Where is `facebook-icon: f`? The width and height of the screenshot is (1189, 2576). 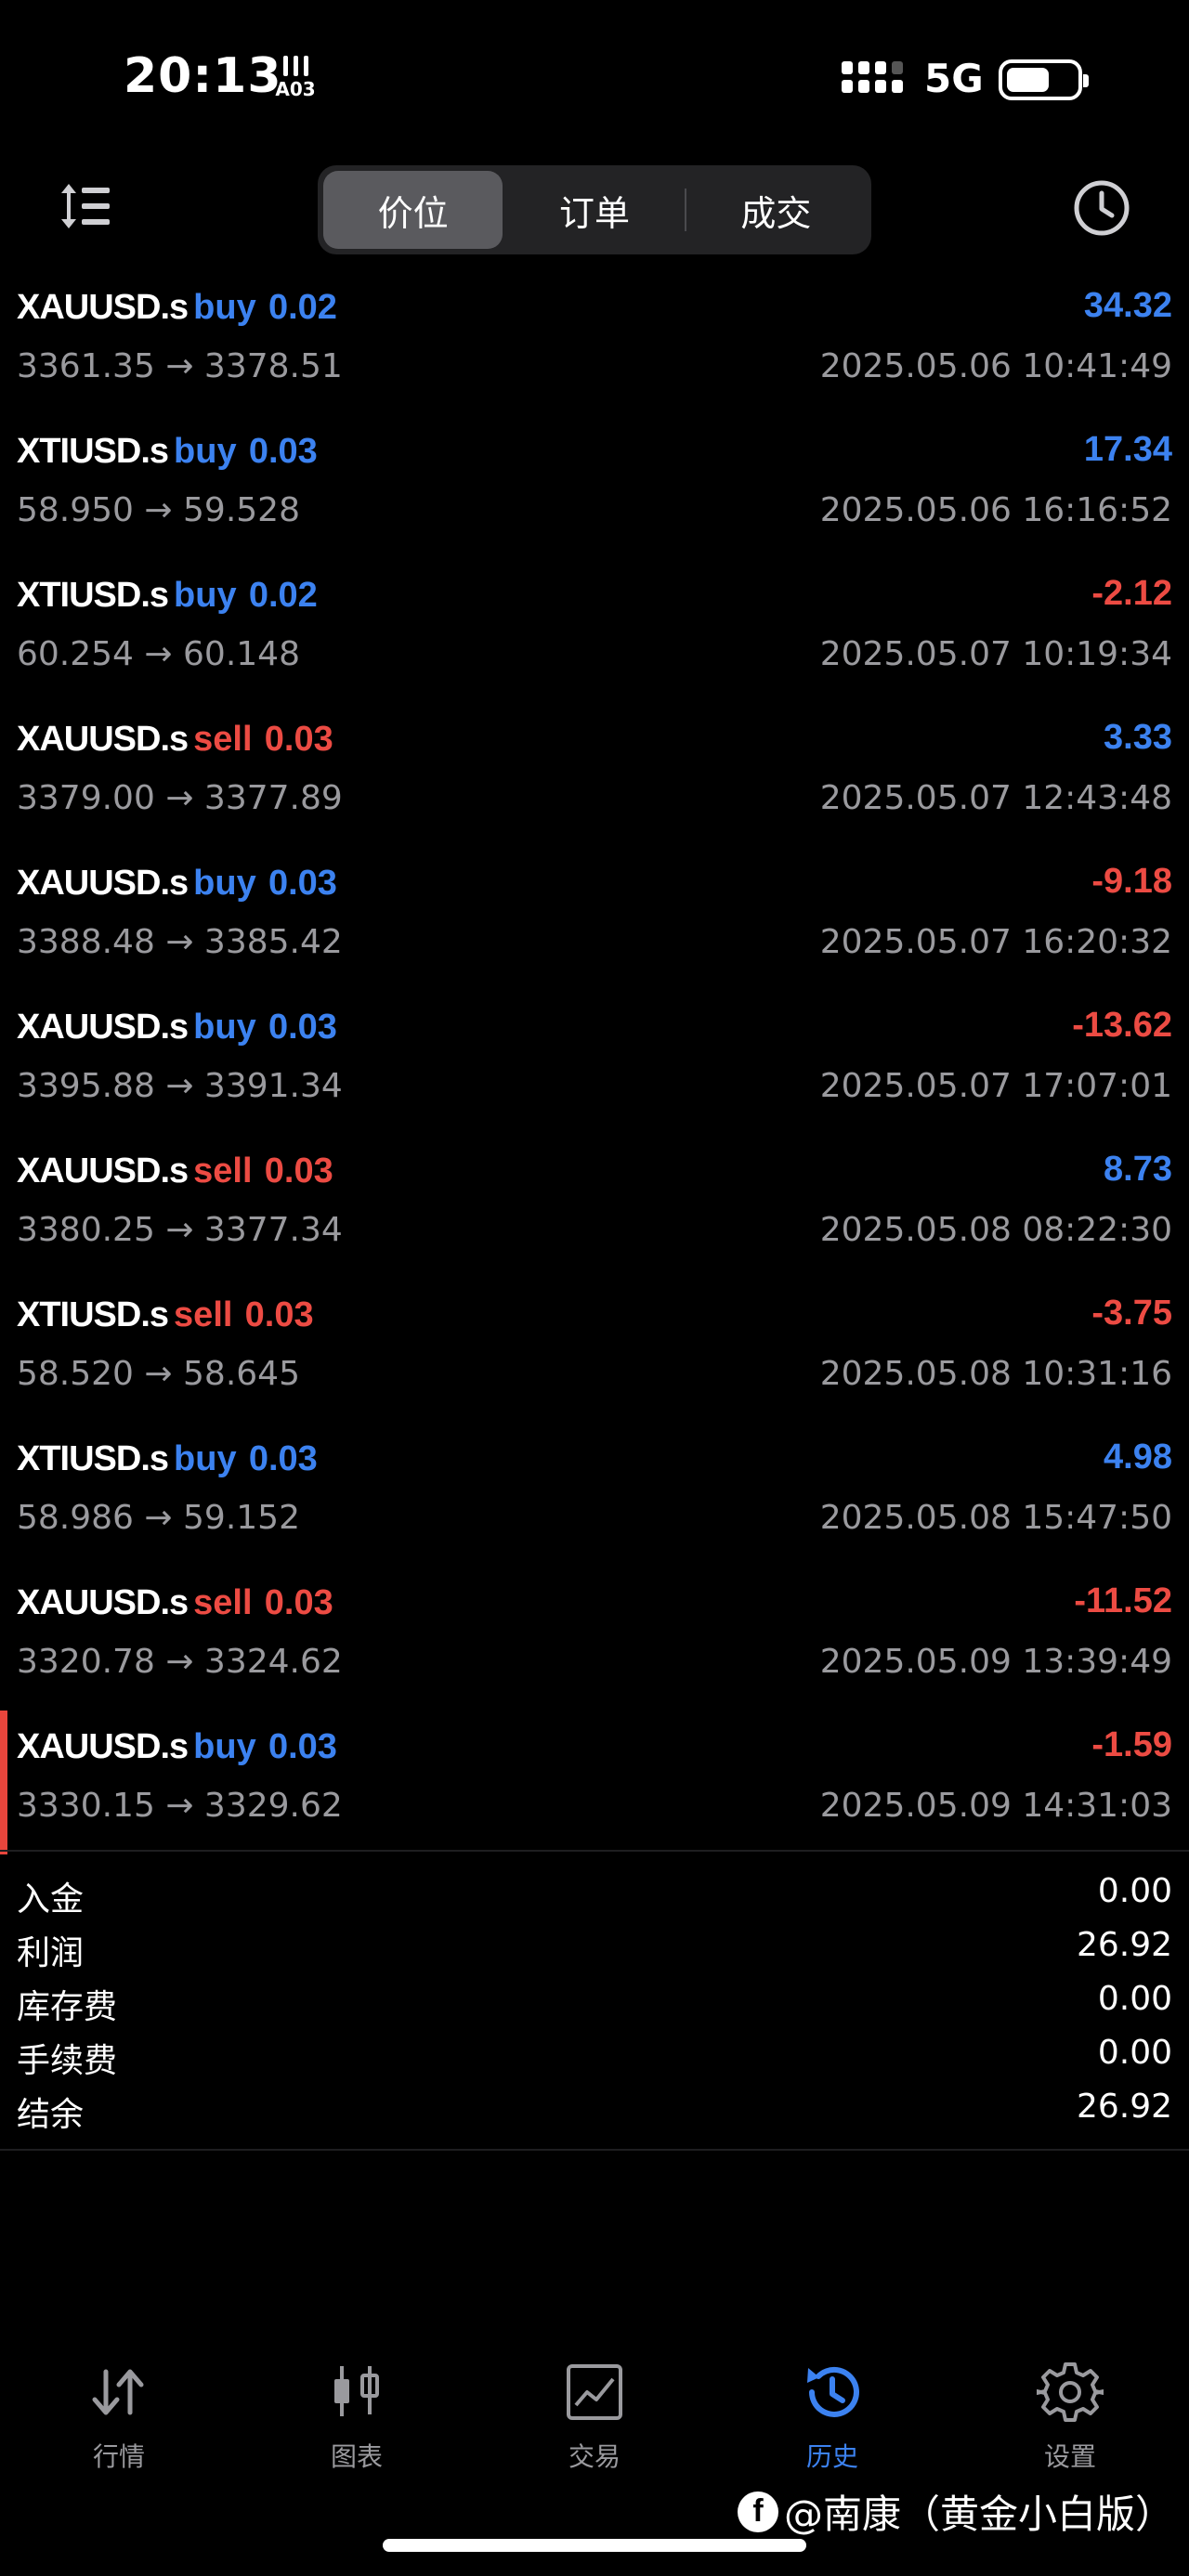
facebook-icon: f is located at coordinates (758, 2511).